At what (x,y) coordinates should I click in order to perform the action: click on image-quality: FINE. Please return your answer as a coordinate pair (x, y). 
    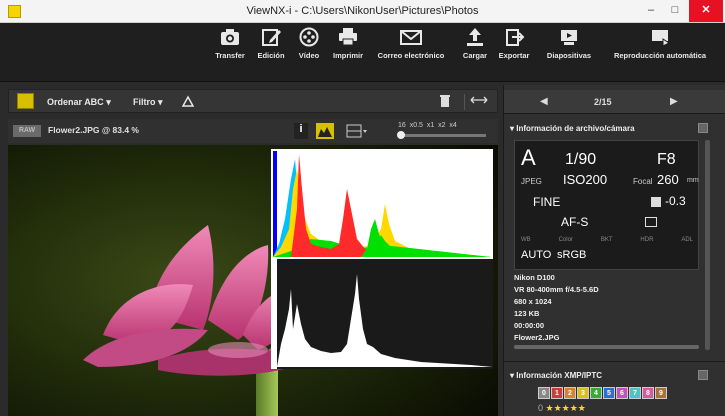
    Looking at the image, I should click on (547, 202).